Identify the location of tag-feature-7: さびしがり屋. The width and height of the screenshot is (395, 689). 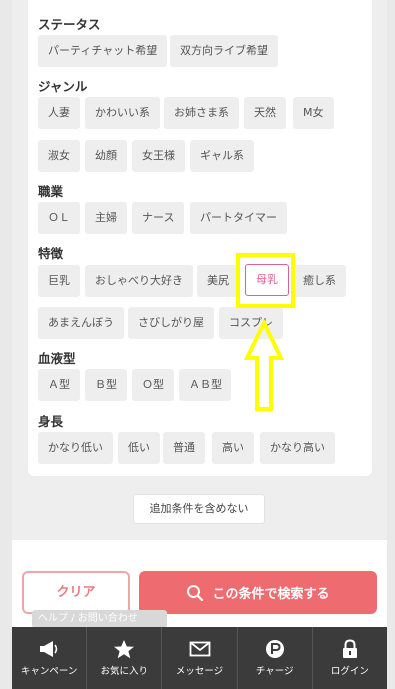
(171, 323).